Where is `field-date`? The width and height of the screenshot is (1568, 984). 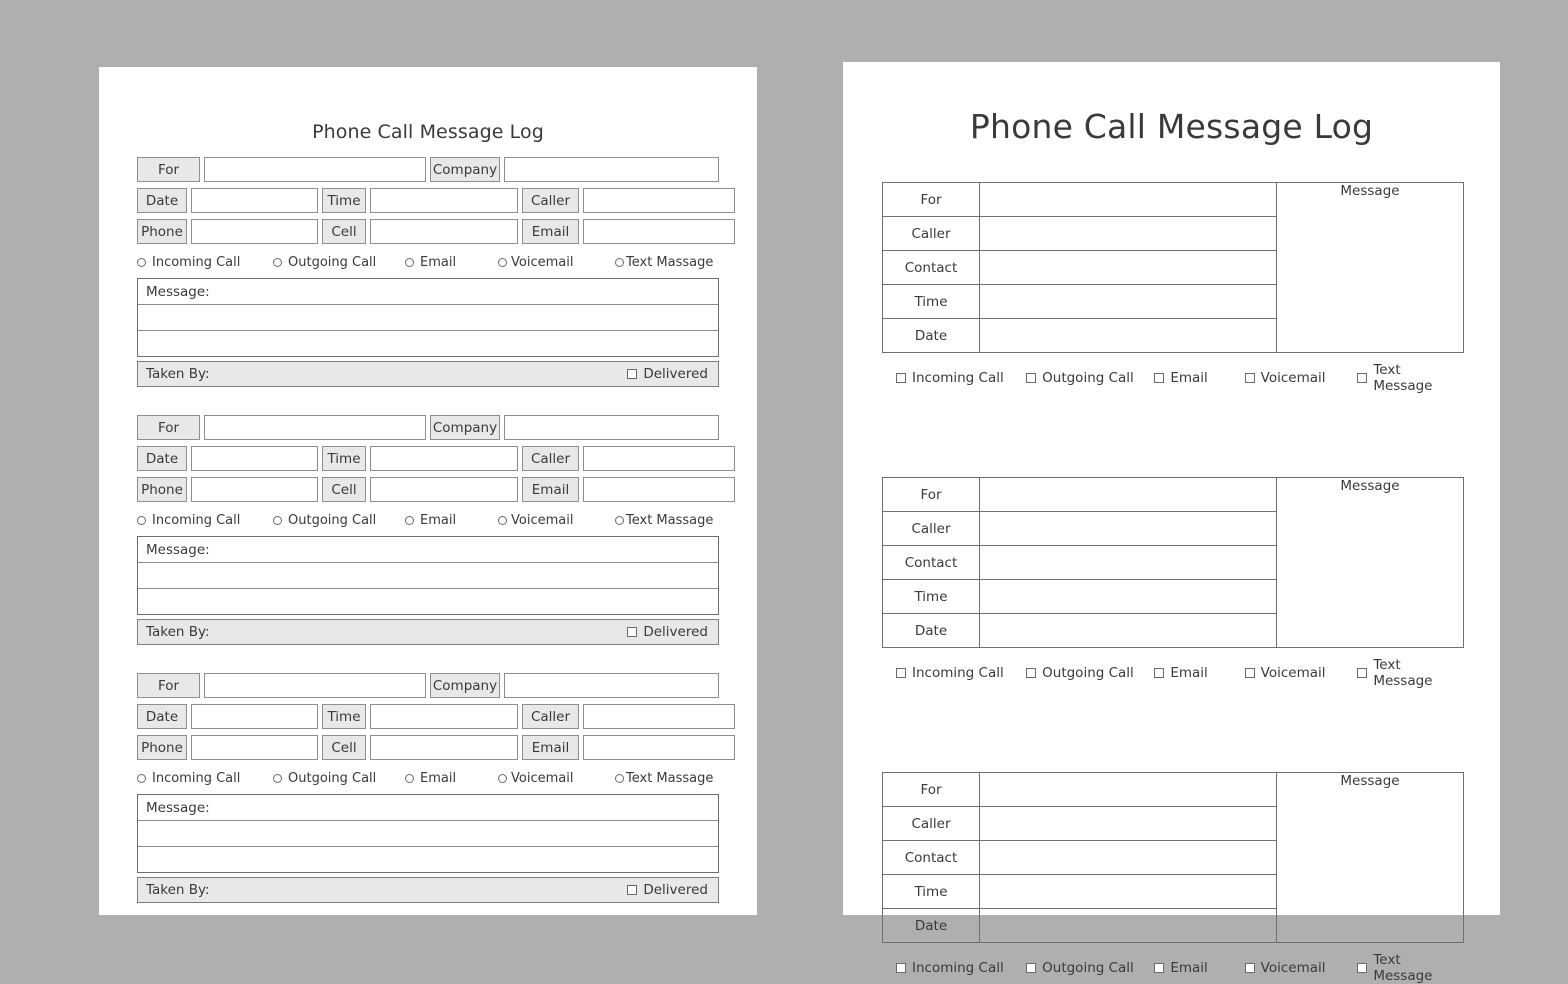 field-date is located at coordinates (254, 200).